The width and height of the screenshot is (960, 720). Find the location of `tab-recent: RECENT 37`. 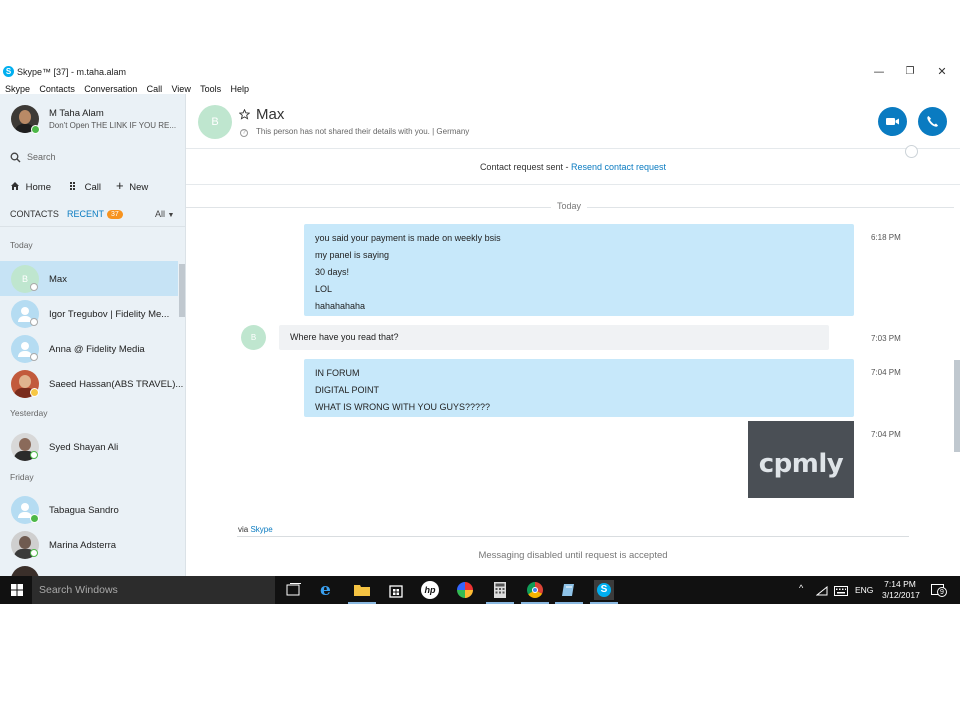

tab-recent: RECENT 37 is located at coordinates (95, 214).